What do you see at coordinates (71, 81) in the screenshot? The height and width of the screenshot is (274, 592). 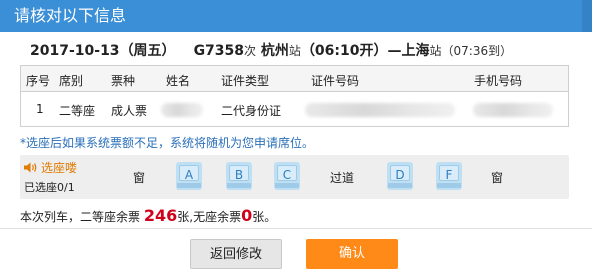 I see `header-seat-class: 席别` at bounding box center [71, 81].